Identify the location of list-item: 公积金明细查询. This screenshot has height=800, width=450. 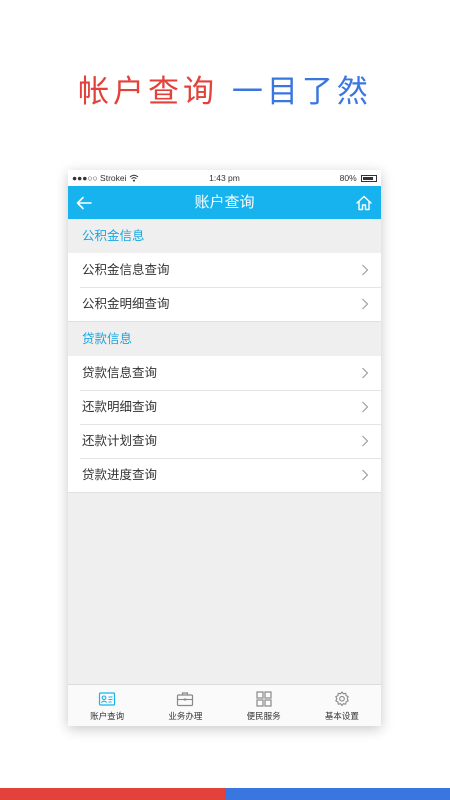
(224, 304).